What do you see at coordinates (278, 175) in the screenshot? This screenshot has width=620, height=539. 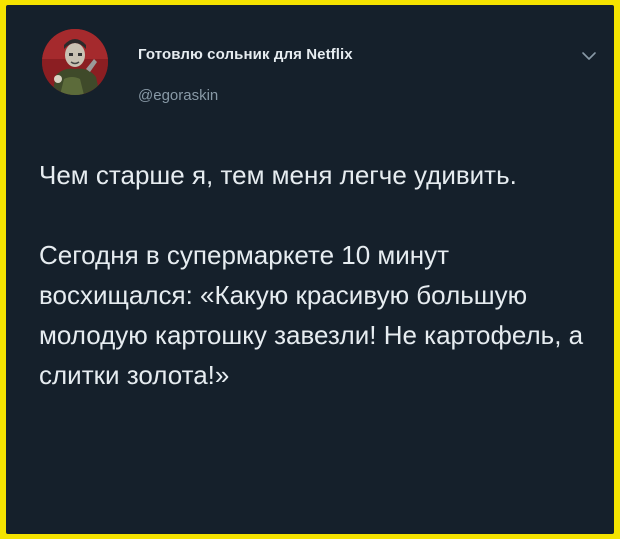 I see `tweet-paragraph-1: Чем старше я, тем меня легче удивить.` at bounding box center [278, 175].